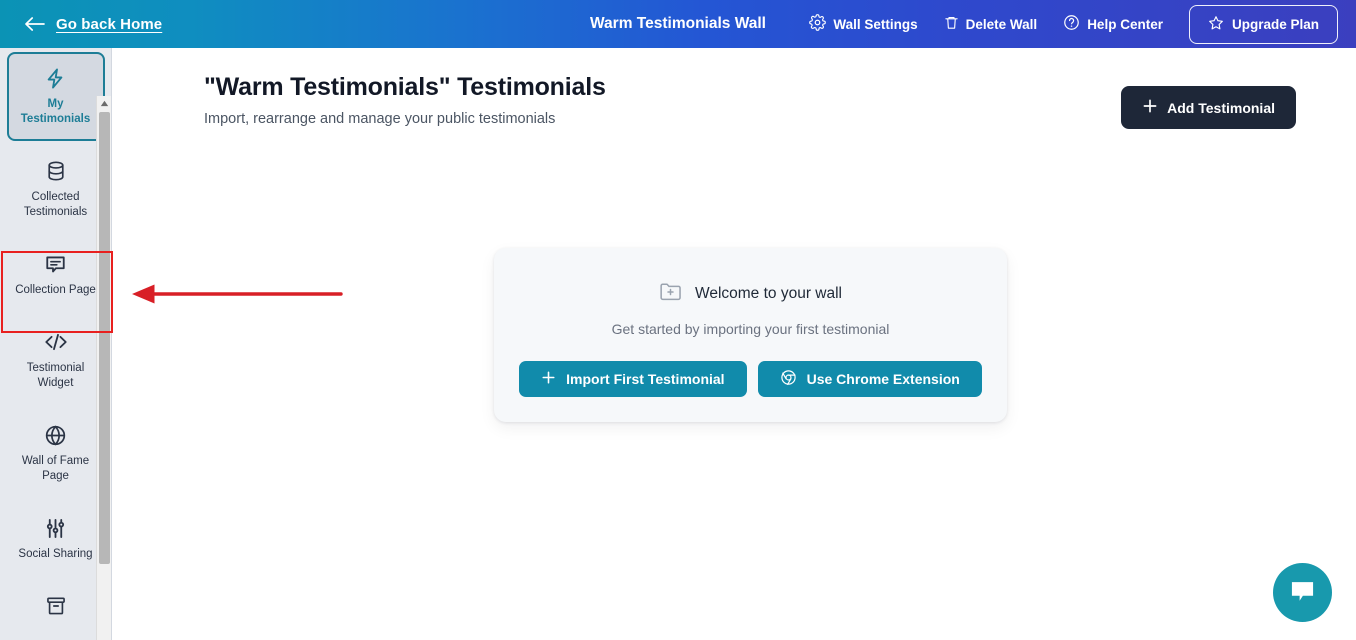  Describe the element at coordinates (55, 375) in the screenshot. I see `sidebar-item-label: Testimonial Widget` at that location.